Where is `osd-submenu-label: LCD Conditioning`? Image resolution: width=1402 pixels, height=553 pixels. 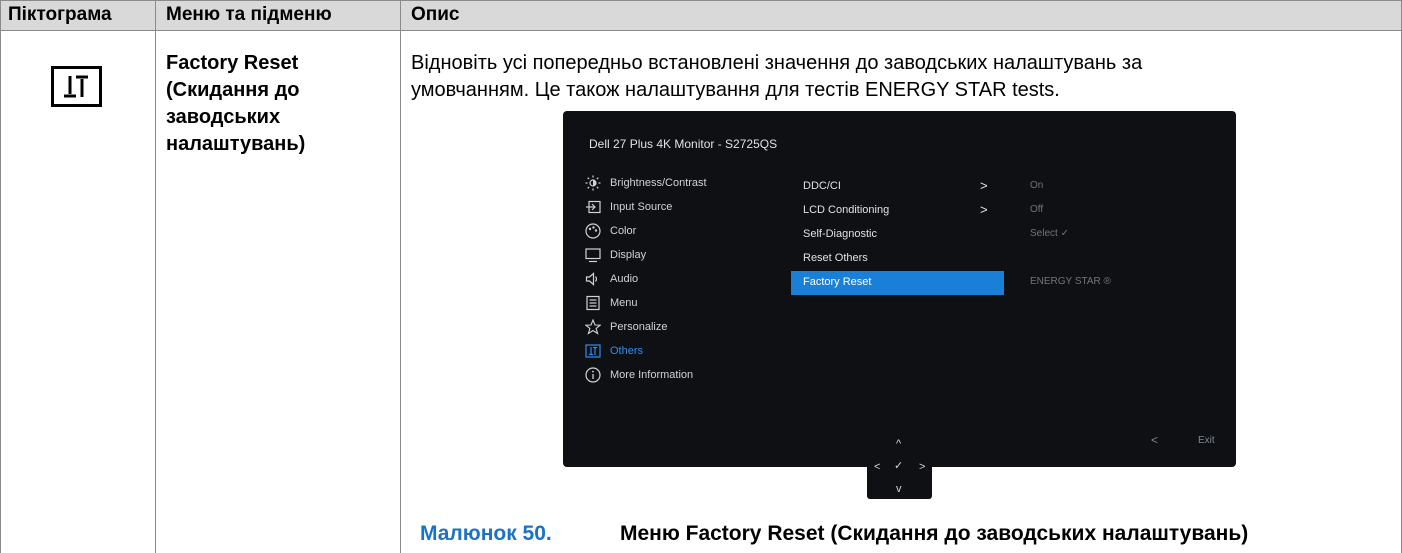 osd-submenu-label: LCD Conditioning is located at coordinates (846, 210).